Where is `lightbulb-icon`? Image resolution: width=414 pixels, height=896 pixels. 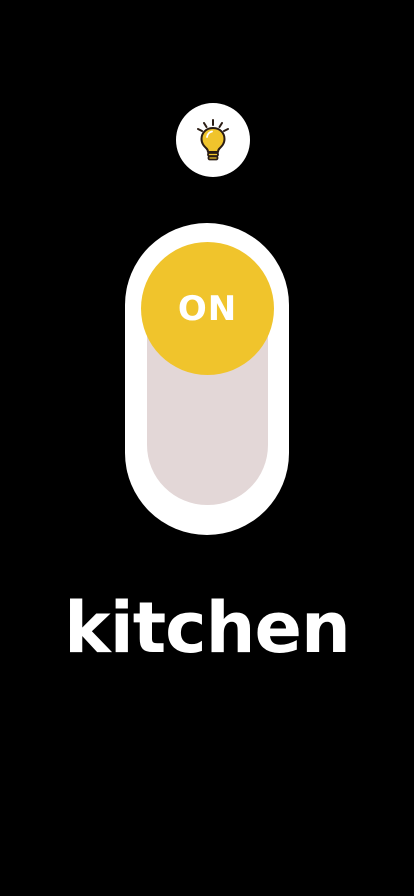
lightbulb-icon is located at coordinates (213, 140).